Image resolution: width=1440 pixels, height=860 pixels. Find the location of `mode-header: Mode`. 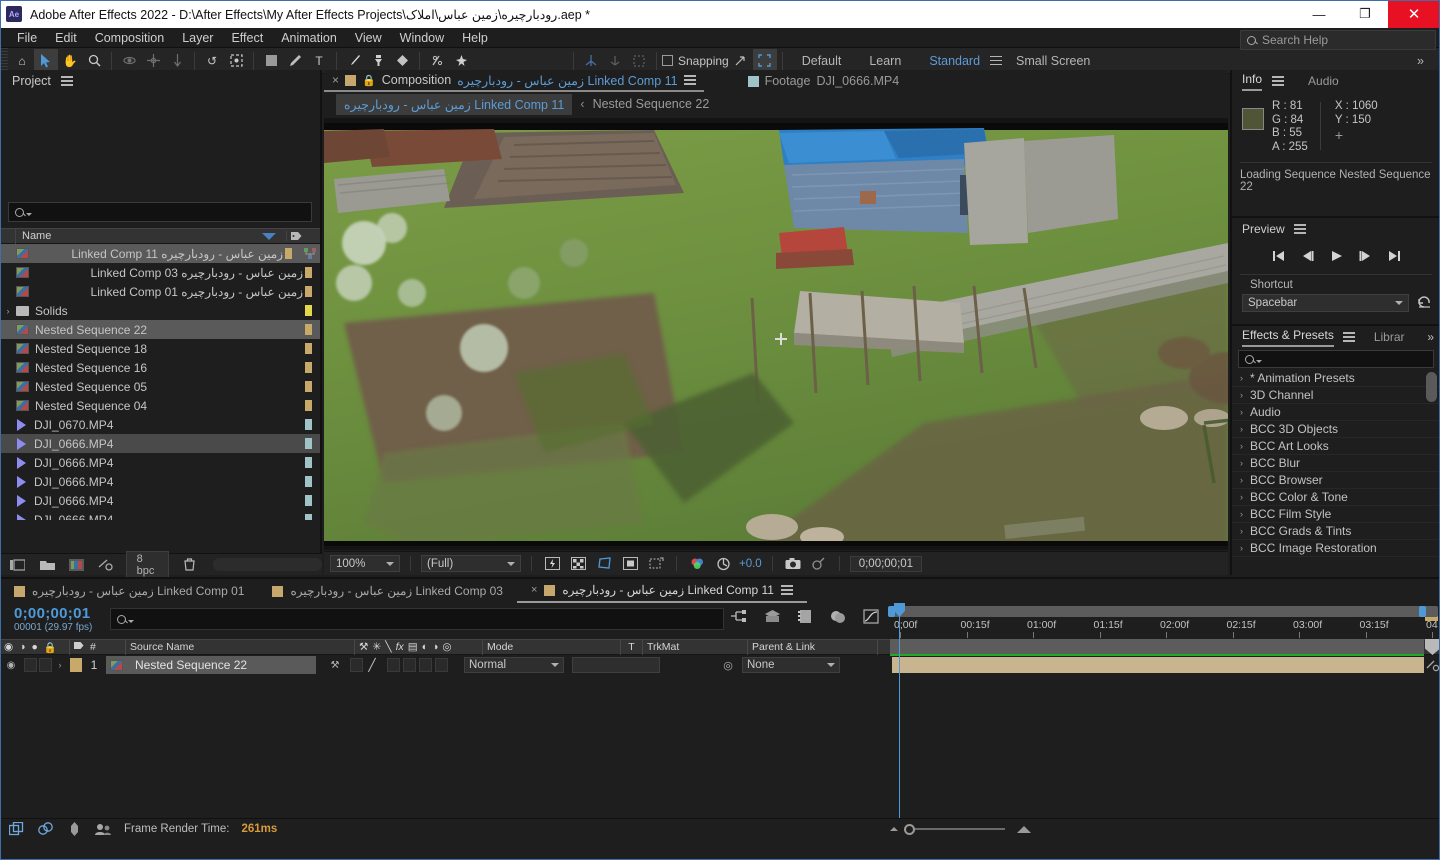

mode-header: Mode is located at coordinates (552, 647).